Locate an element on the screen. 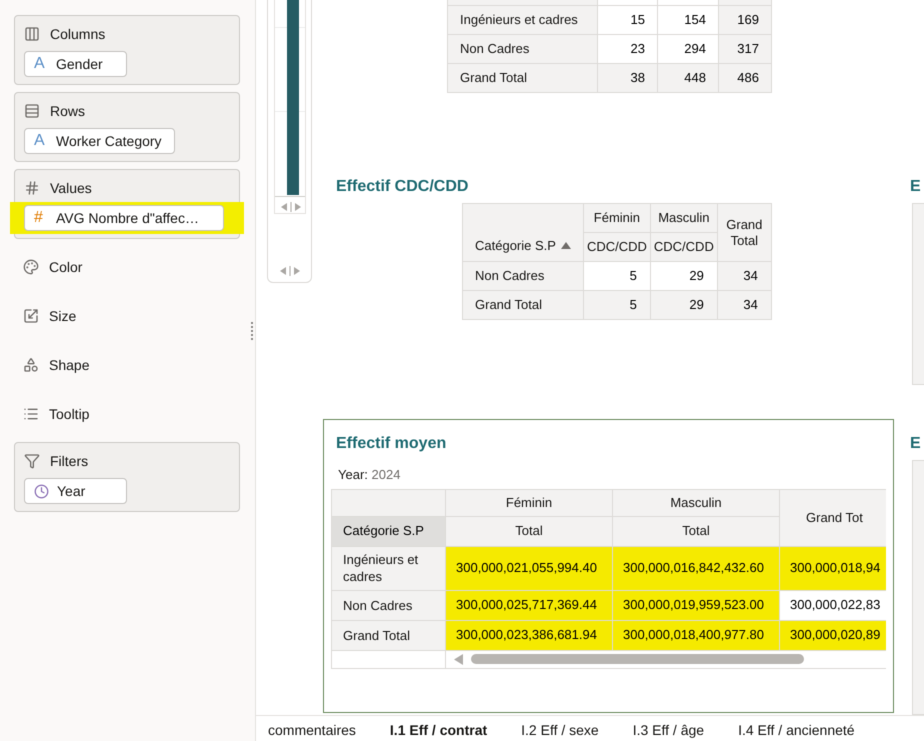  table-cell: 38 is located at coordinates (628, 78).